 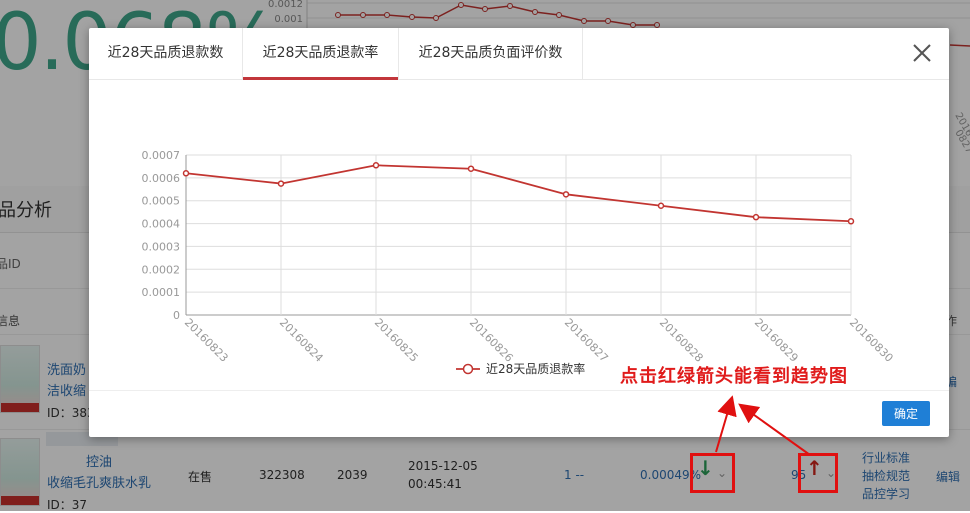 What do you see at coordinates (922, 53) in the screenshot?
I see `close-icon` at bounding box center [922, 53].